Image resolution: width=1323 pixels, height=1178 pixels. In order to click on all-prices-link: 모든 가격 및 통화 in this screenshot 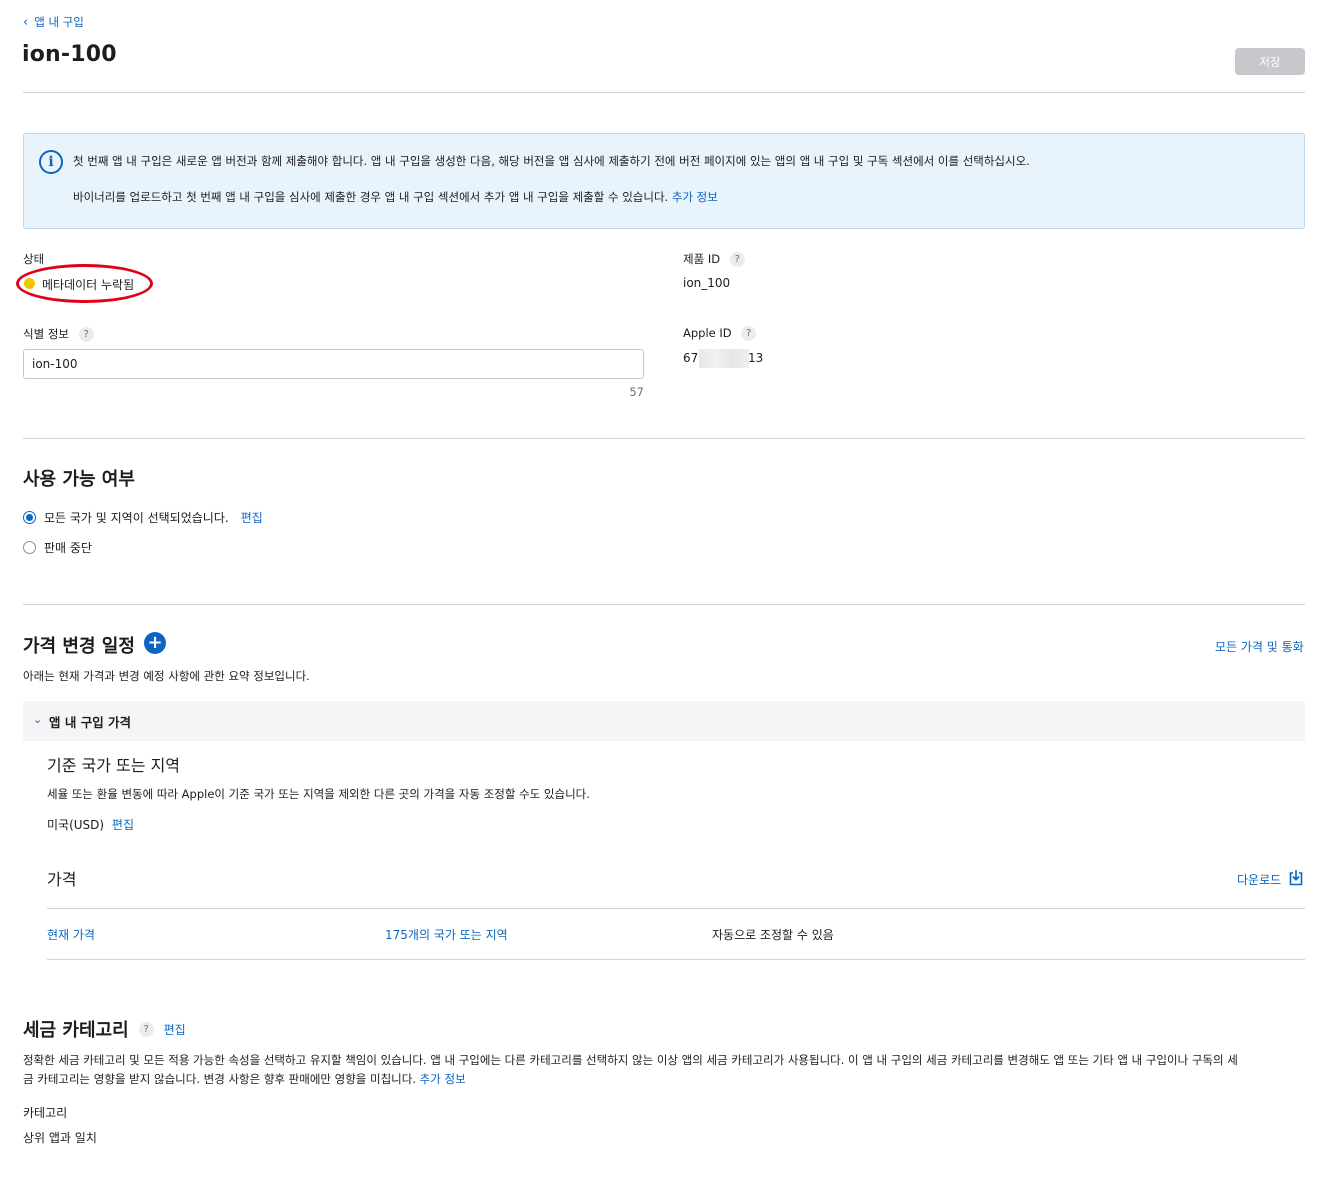, I will do `click(1259, 646)`.